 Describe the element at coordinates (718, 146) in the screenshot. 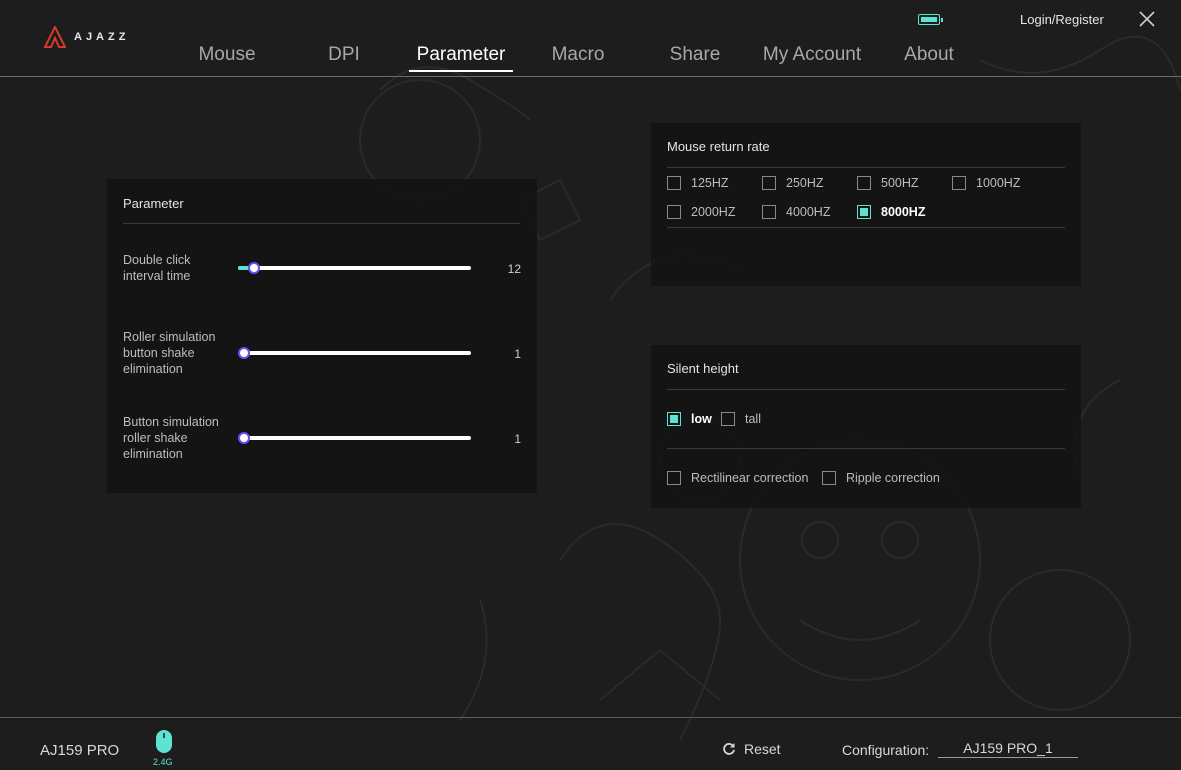

I see `return-rate-title: Mouse return rate` at that location.